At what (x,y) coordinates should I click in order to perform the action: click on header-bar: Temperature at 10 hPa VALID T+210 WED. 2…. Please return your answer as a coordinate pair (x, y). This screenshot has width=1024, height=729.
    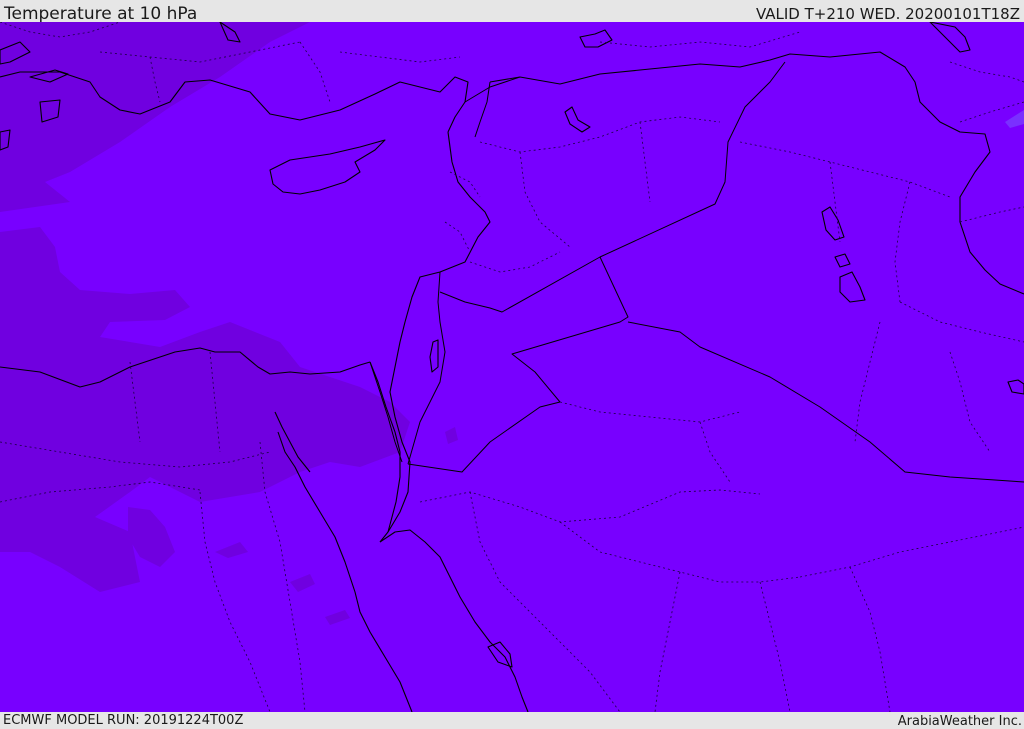
    Looking at the image, I should click on (512, 12).